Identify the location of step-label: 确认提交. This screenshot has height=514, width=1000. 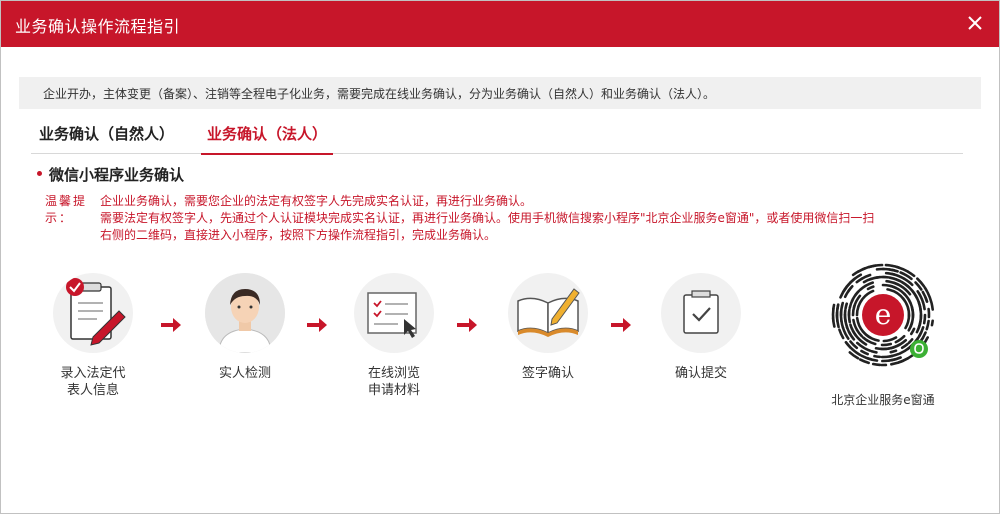
(700, 373).